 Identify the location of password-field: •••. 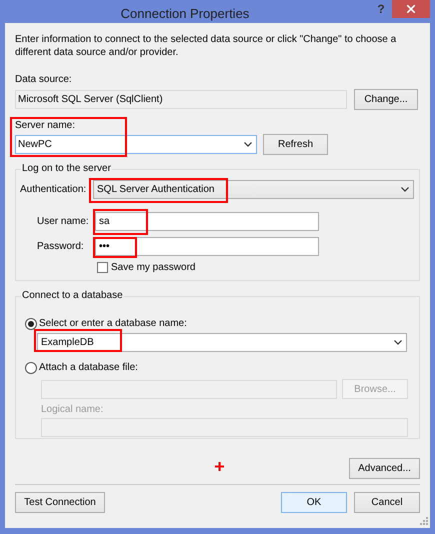
(207, 246).